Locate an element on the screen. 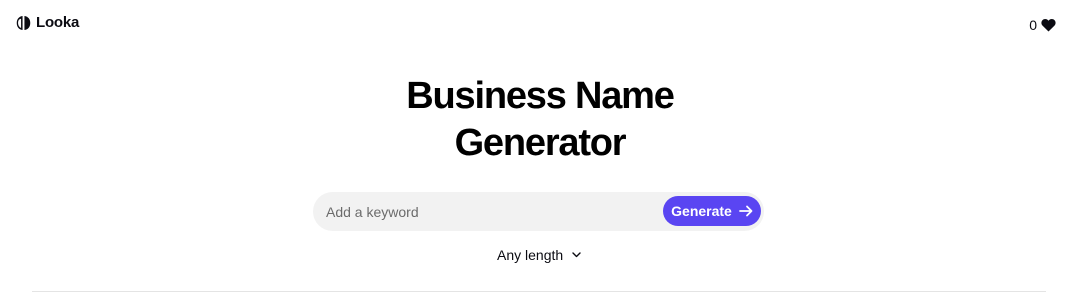 This screenshot has width=1080, height=293. generate-button: Generate is located at coordinates (712, 211).